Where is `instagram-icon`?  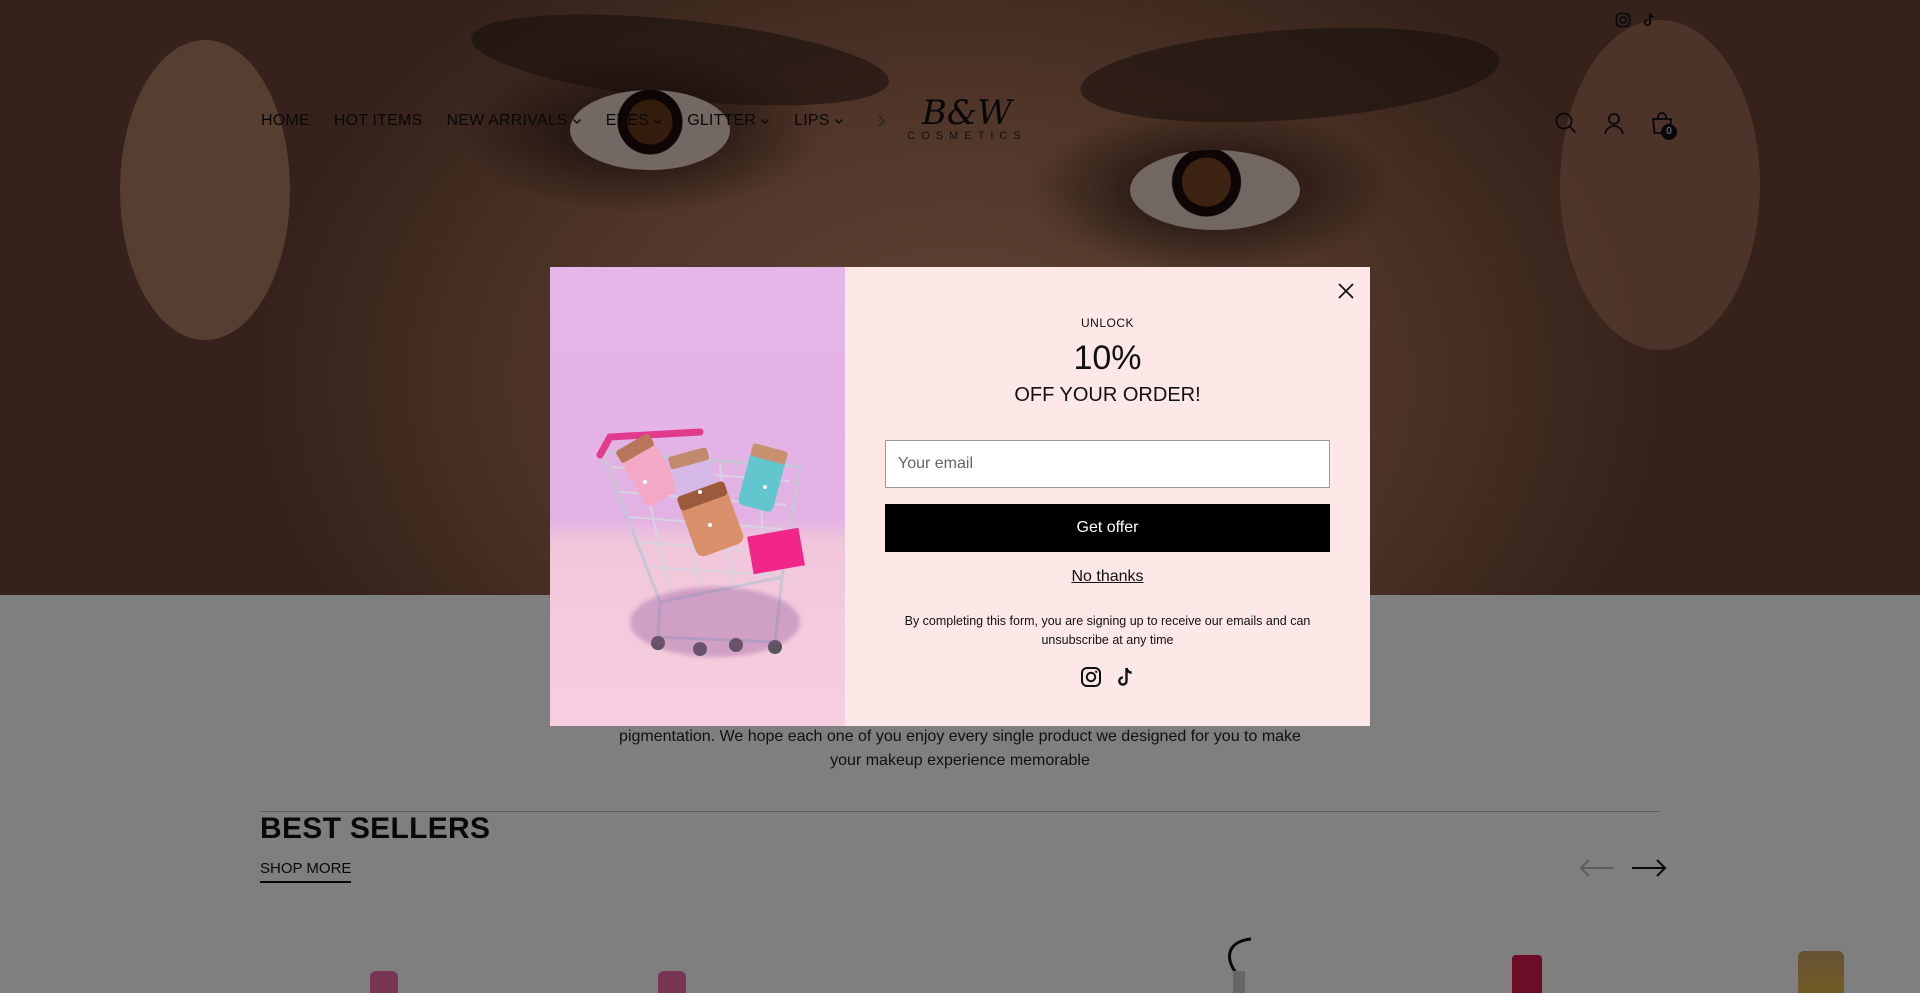 instagram-icon is located at coordinates (1091, 677).